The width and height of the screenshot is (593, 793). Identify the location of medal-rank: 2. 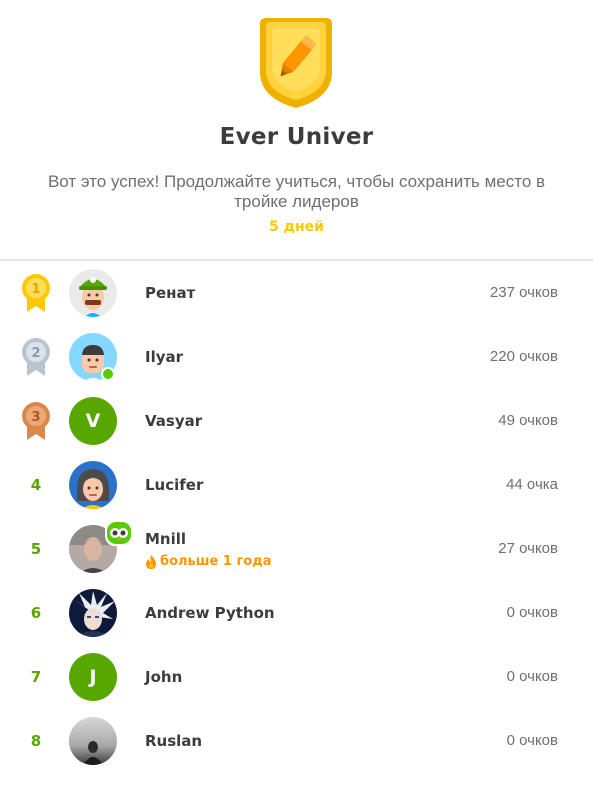
(35, 353).